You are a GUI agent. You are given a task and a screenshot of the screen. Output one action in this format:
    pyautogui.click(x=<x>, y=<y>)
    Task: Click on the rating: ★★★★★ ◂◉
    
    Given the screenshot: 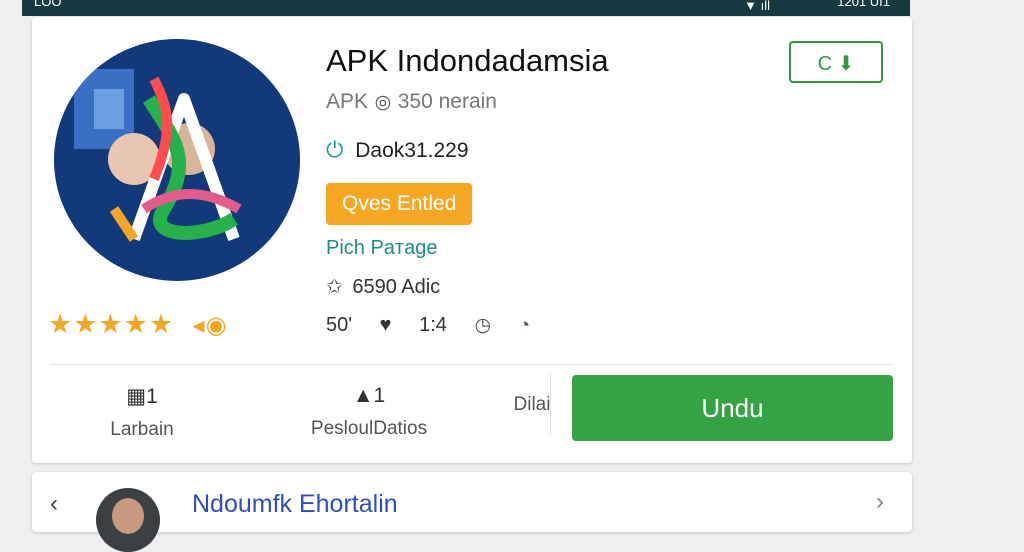 What is the action you would take?
    pyautogui.click(x=138, y=324)
    